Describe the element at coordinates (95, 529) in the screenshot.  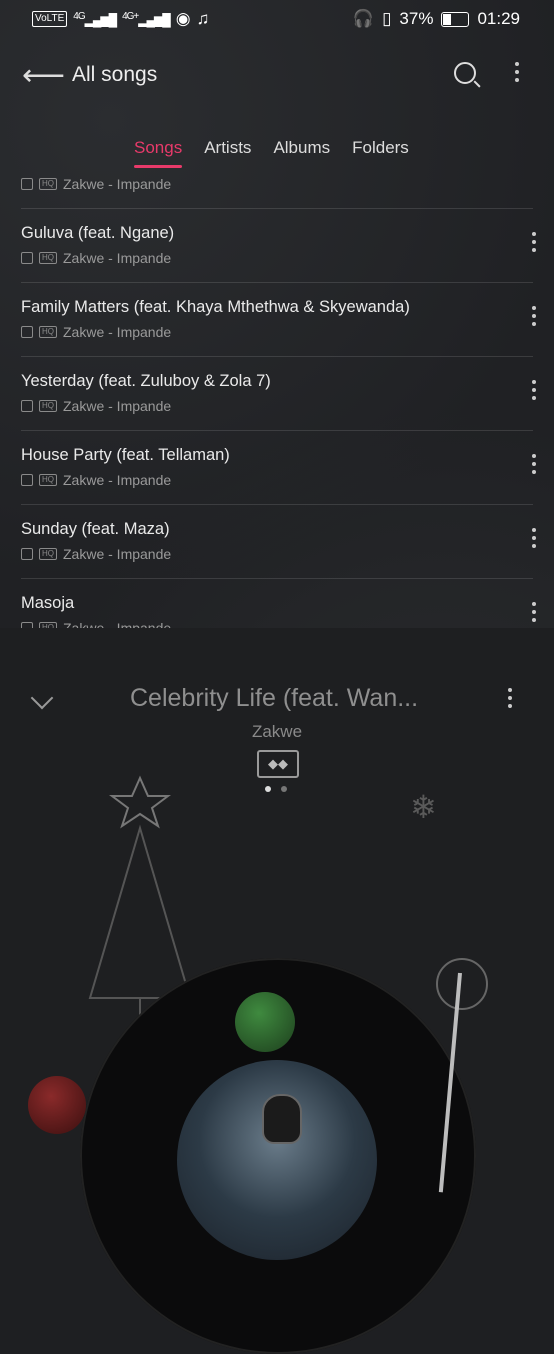
I see `song-title: Sunday (feat. Maza)` at that location.